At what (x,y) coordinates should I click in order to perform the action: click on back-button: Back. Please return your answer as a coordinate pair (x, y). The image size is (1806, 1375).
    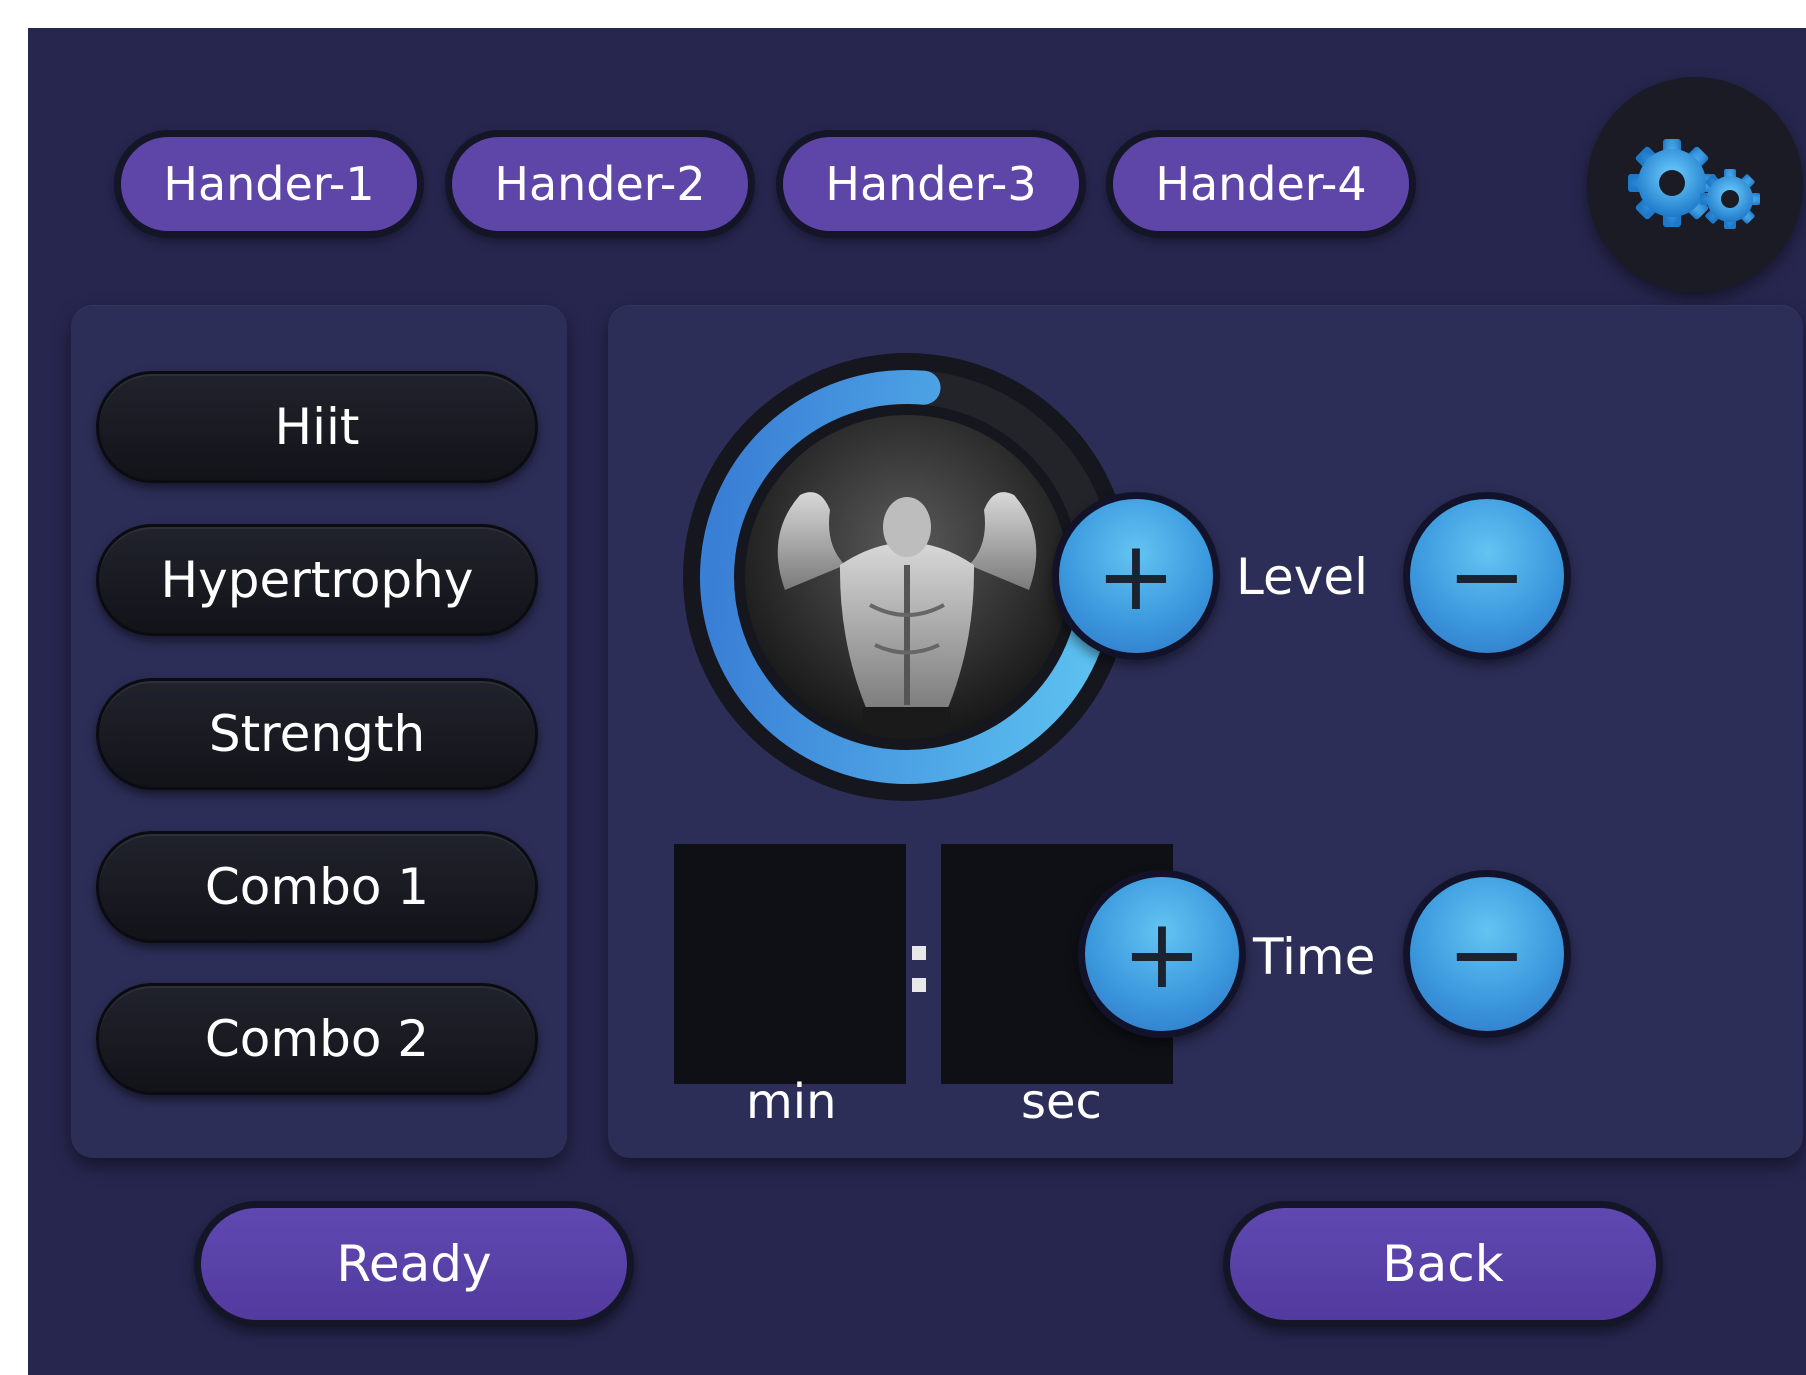
    Looking at the image, I should click on (1443, 1264).